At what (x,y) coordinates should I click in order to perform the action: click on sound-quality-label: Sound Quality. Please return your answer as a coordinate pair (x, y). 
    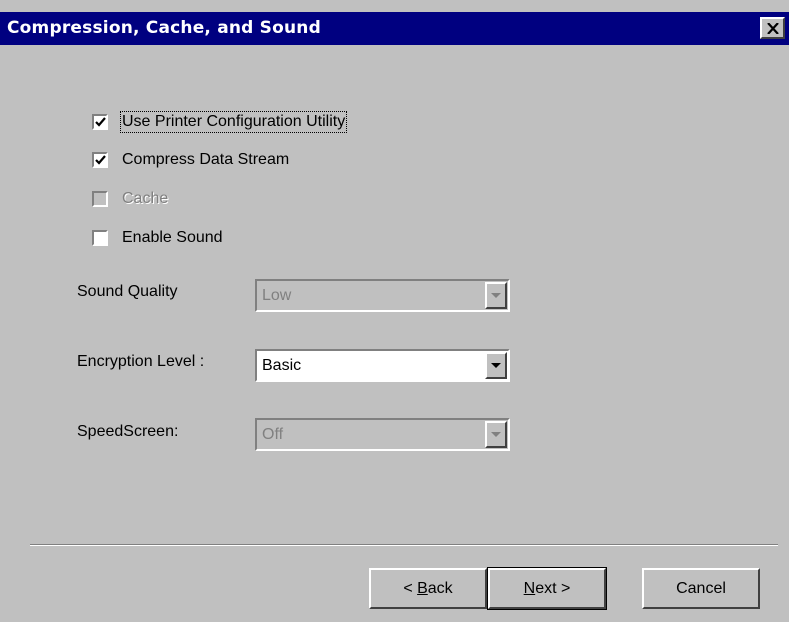
    Looking at the image, I should click on (127, 291).